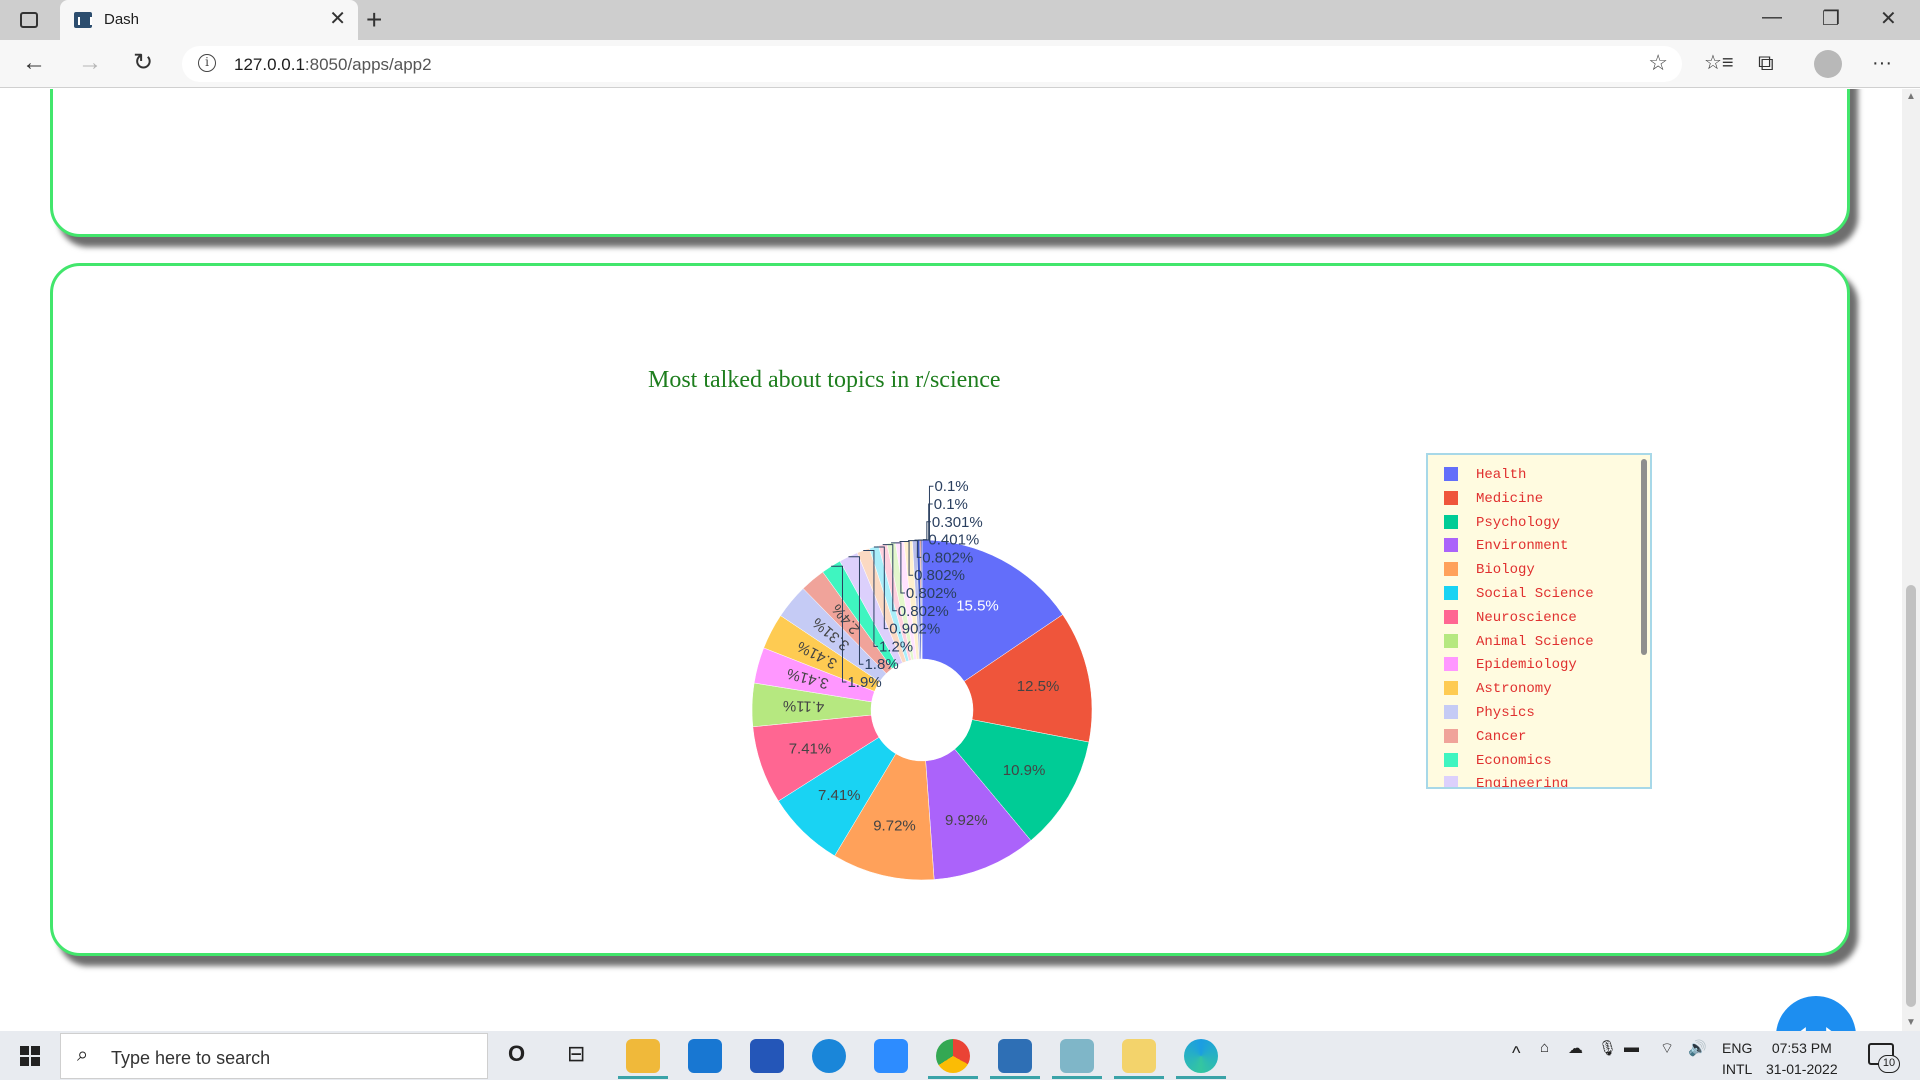  I want to click on address-url: 127.0.0.1:8050/apps/app2, so click(333, 65).